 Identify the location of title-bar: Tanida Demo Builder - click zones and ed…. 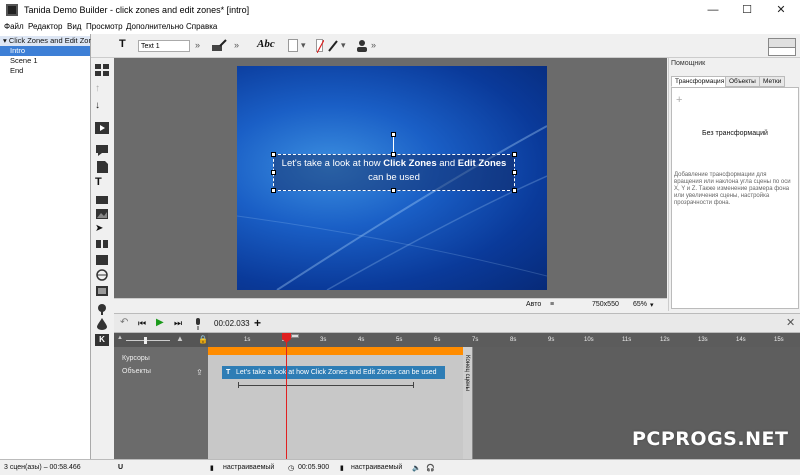
(400, 10).